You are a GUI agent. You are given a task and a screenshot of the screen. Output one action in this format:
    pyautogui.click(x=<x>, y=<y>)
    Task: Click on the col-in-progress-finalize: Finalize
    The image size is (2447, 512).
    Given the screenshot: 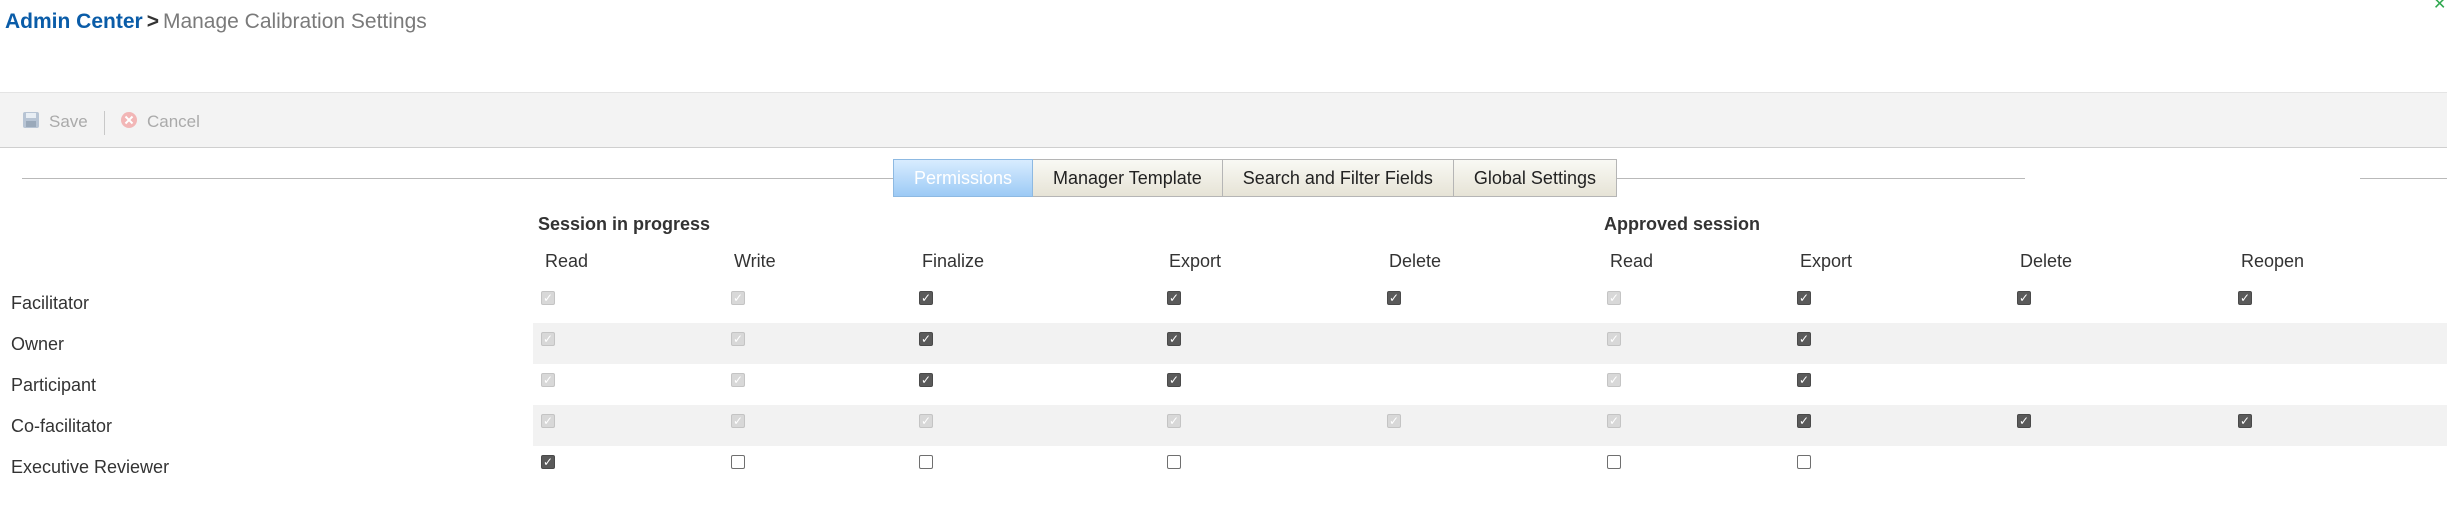 What is the action you would take?
    pyautogui.click(x=953, y=261)
    